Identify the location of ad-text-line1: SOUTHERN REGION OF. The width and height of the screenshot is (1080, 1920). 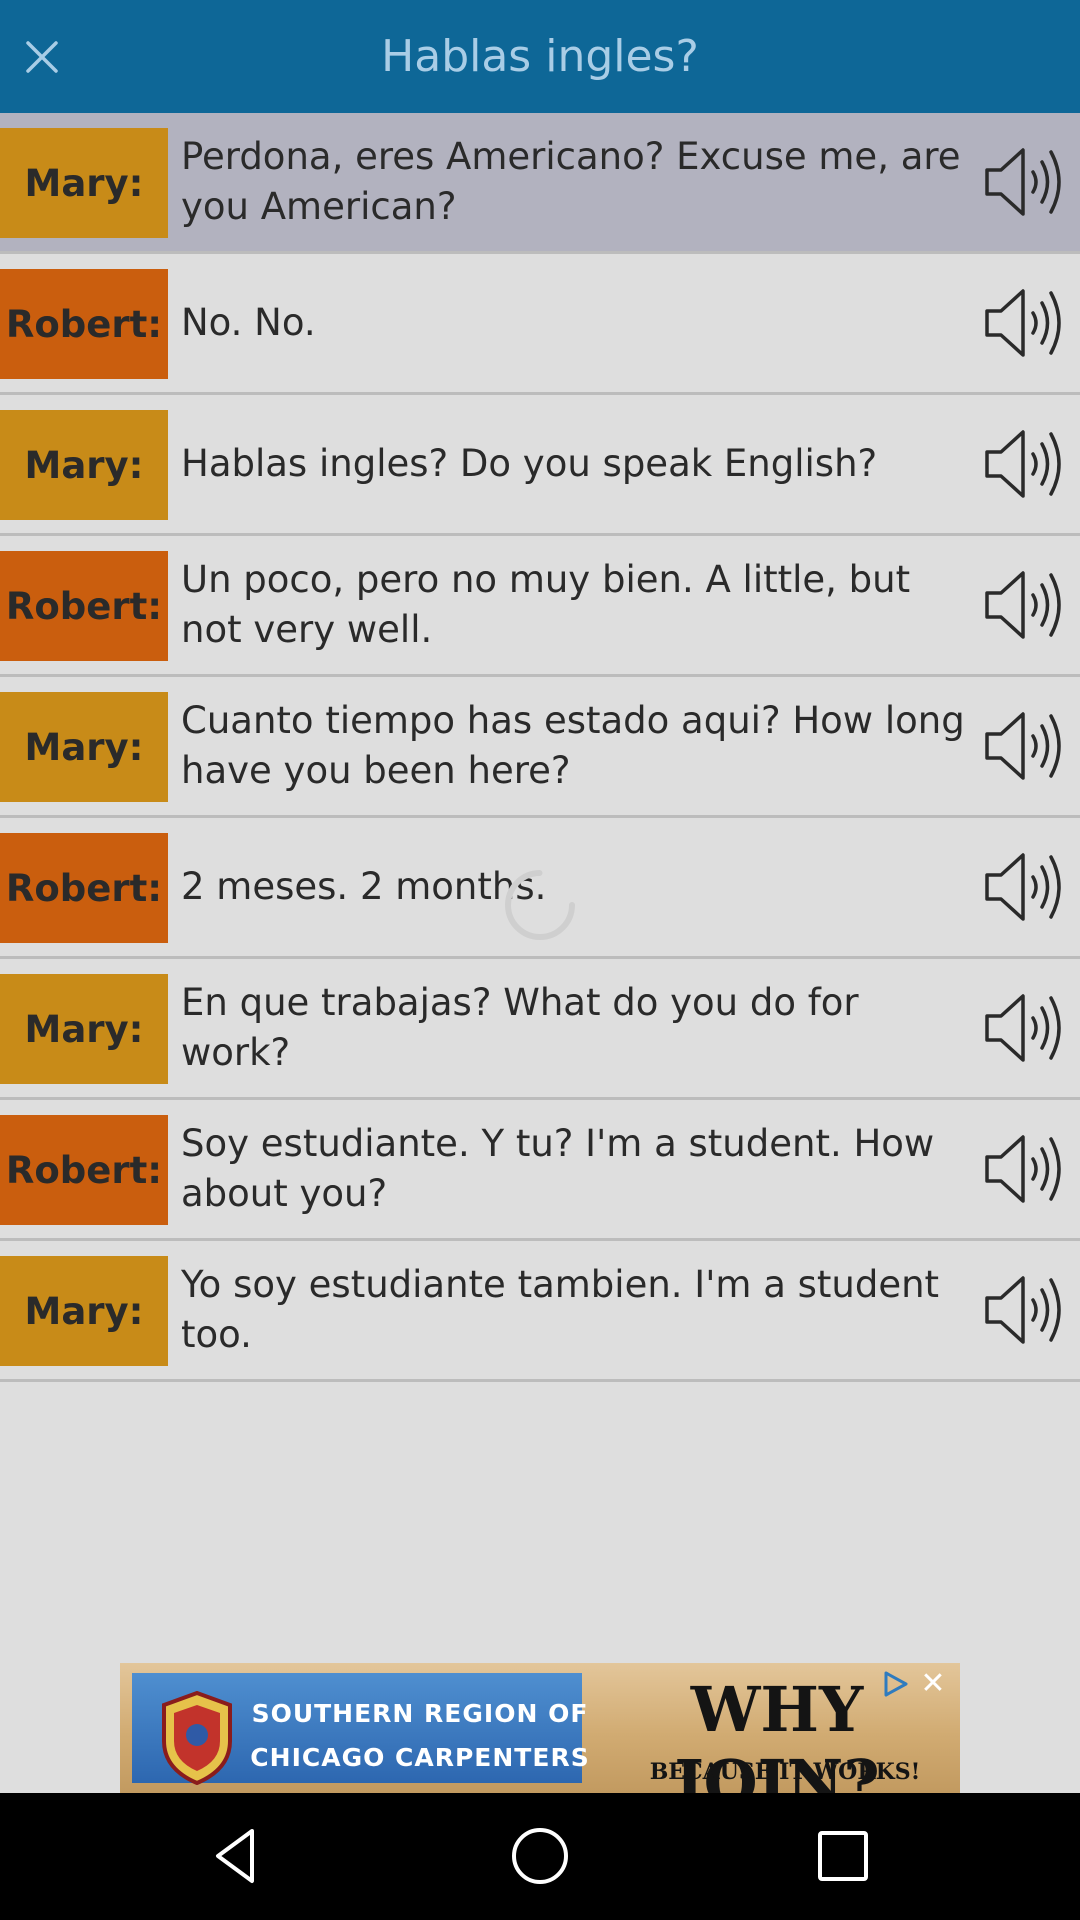
(420, 1713).